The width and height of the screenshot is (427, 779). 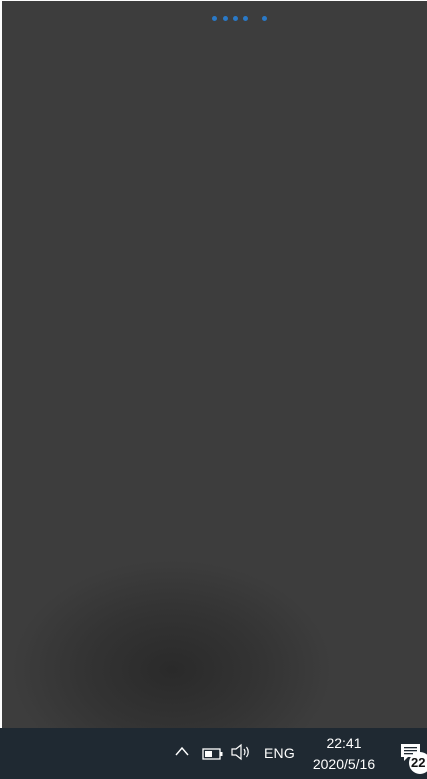 I want to click on loading-dots-icon, so click(x=242, y=19).